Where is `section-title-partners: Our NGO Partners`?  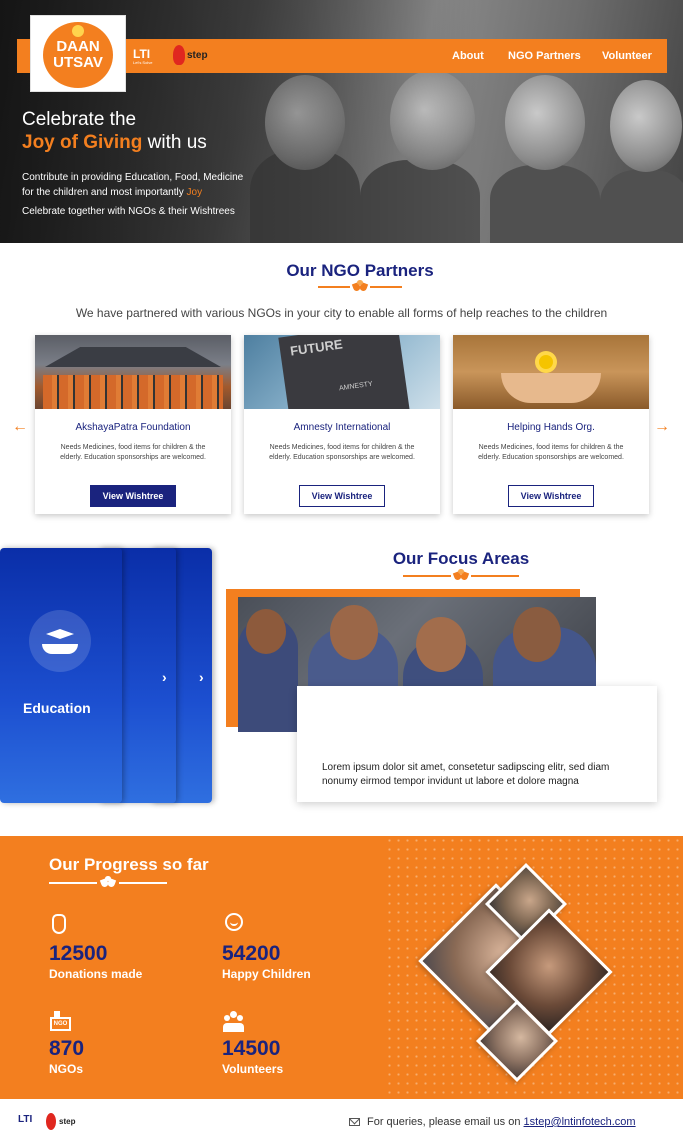 section-title-partners: Our NGO Partners is located at coordinates (360, 270).